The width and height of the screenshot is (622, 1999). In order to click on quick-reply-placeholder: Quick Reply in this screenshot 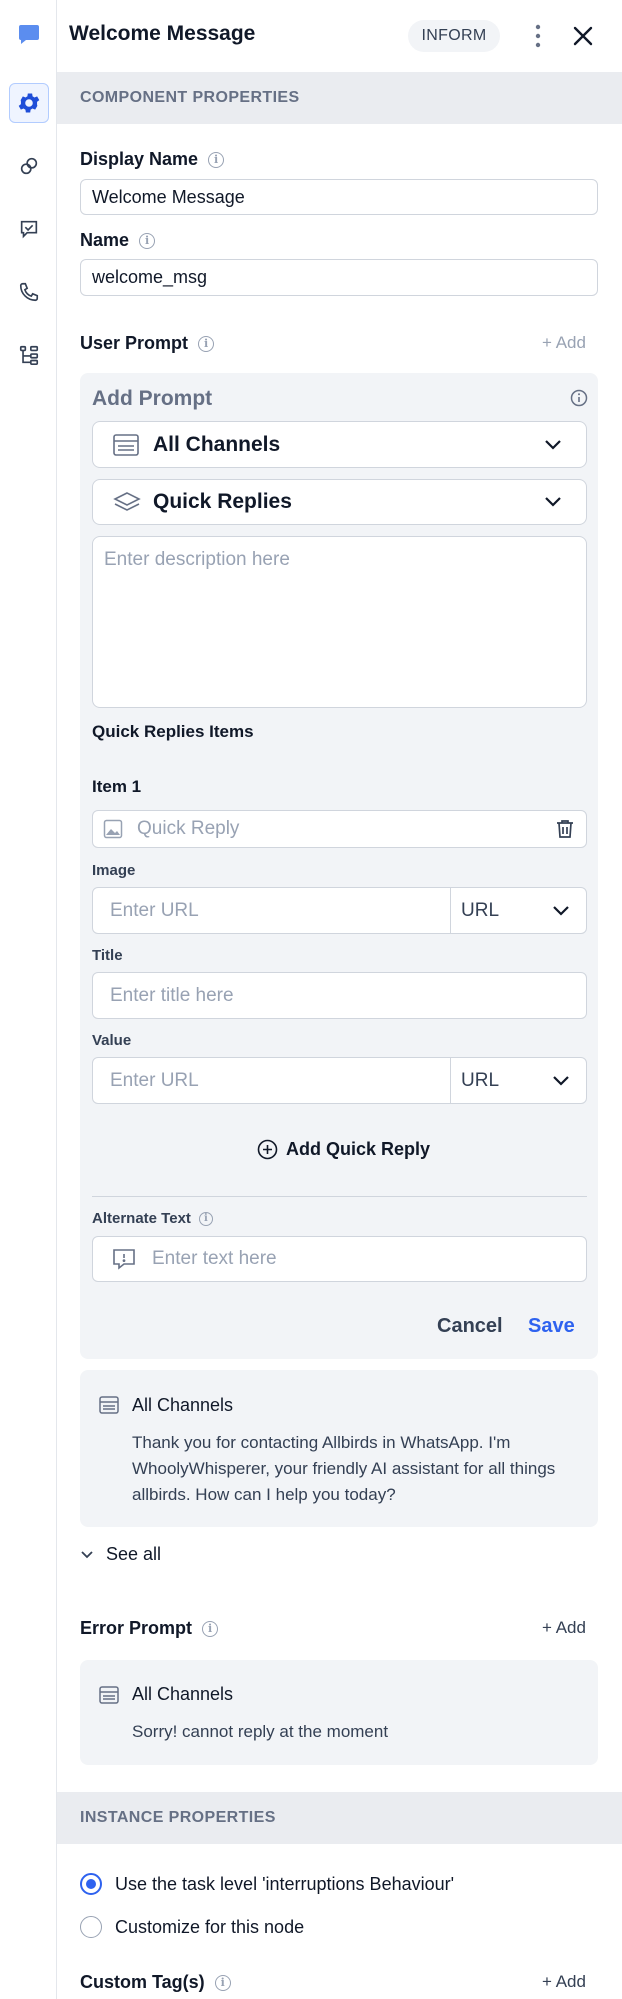, I will do `click(188, 828)`.